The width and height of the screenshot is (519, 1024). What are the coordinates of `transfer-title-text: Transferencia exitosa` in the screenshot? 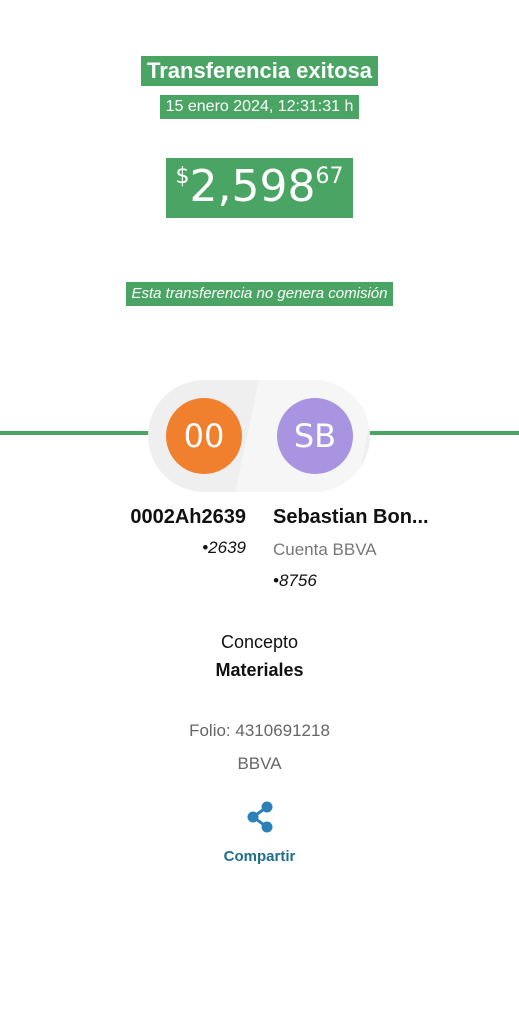 It's located at (259, 71).